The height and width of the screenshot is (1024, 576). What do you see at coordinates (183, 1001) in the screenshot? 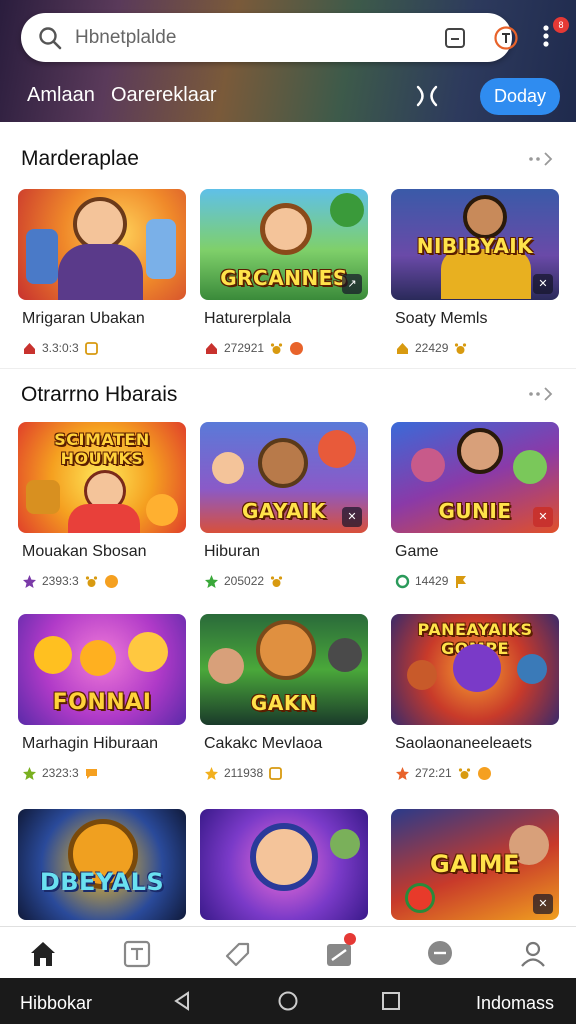
I see `back-icon` at bounding box center [183, 1001].